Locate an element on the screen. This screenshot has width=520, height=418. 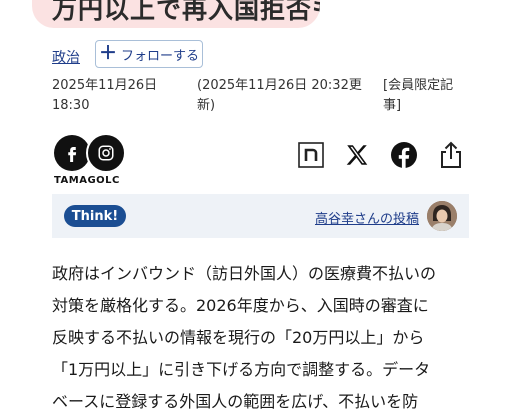
members-line-1: [会員限定記 is located at coordinates (418, 85).